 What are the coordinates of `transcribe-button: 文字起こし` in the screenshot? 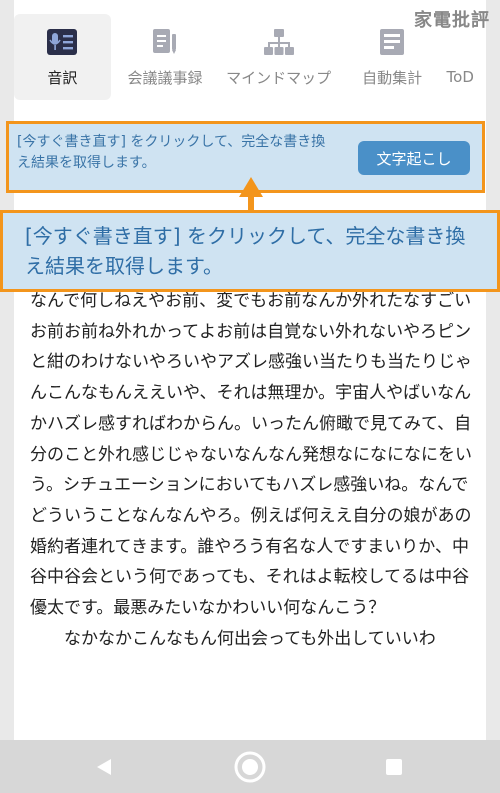 It's located at (414, 158).